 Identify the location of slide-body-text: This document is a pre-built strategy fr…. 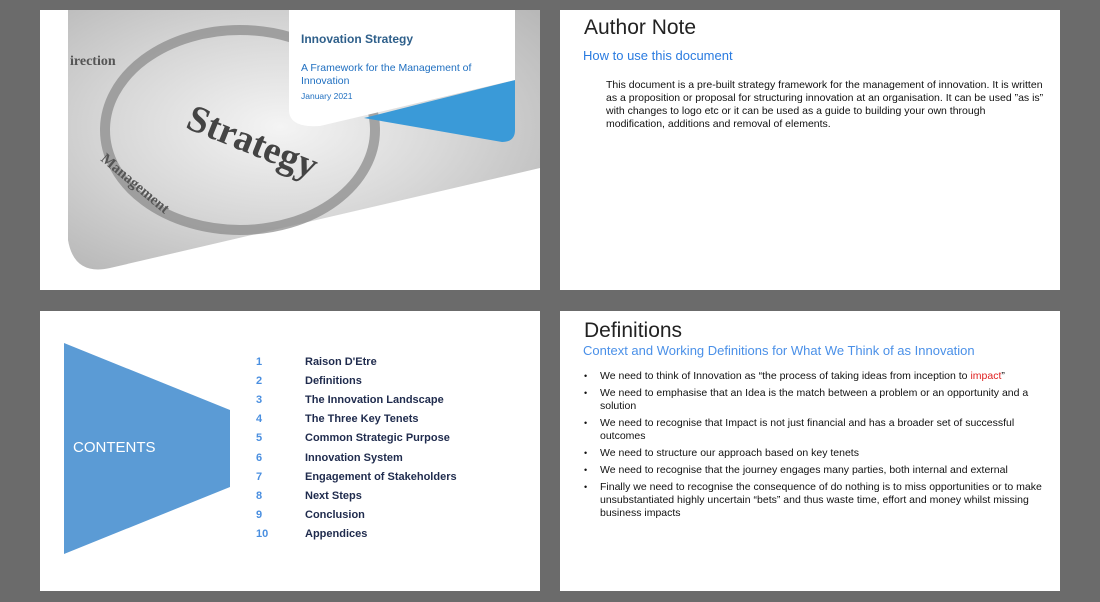
(825, 104).